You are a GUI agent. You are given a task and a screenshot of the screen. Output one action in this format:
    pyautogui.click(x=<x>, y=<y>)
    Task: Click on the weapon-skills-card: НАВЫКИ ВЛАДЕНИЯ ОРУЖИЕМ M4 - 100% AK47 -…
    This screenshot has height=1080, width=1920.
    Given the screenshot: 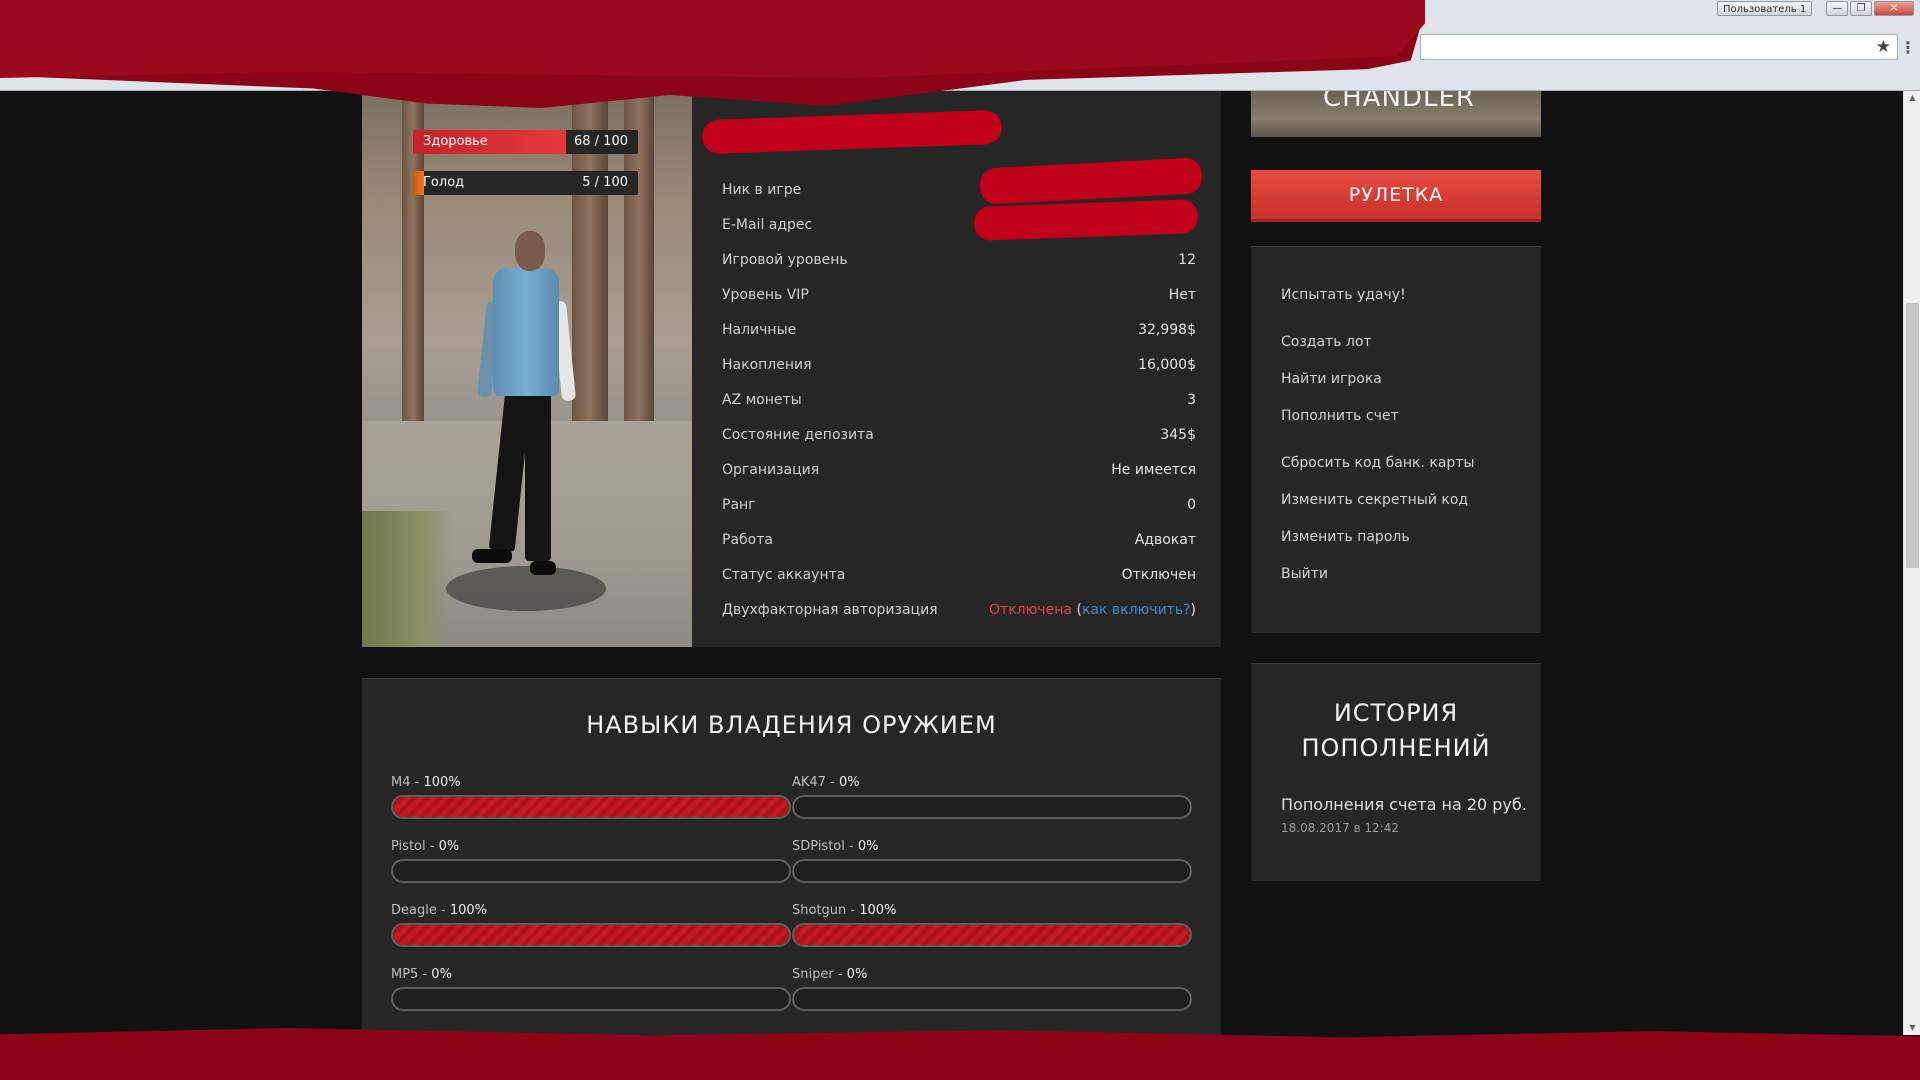 What is the action you would take?
    pyautogui.click(x=791, y=856)
    